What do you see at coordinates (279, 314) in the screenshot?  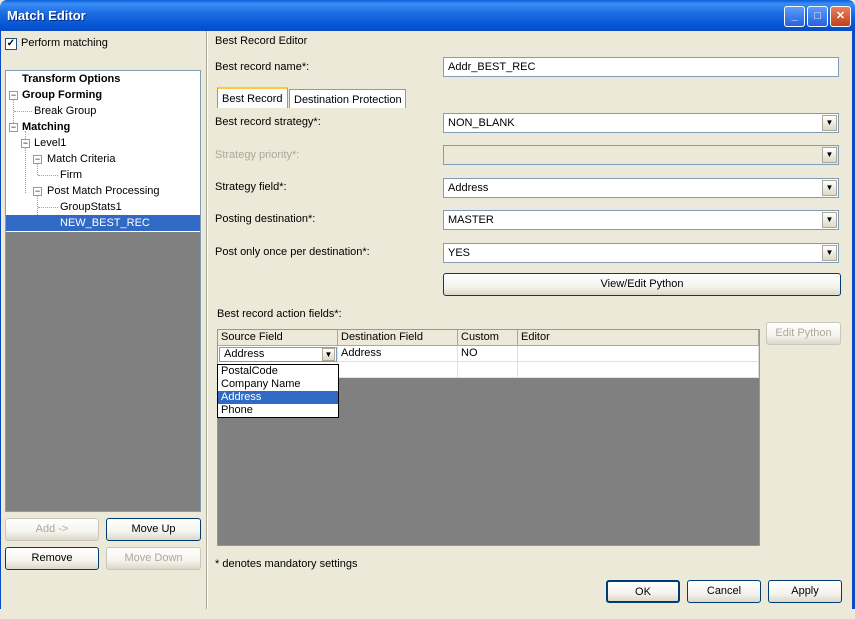 I see `action-fields-label: Best record action fields*:` at bounding box center [279, 314].